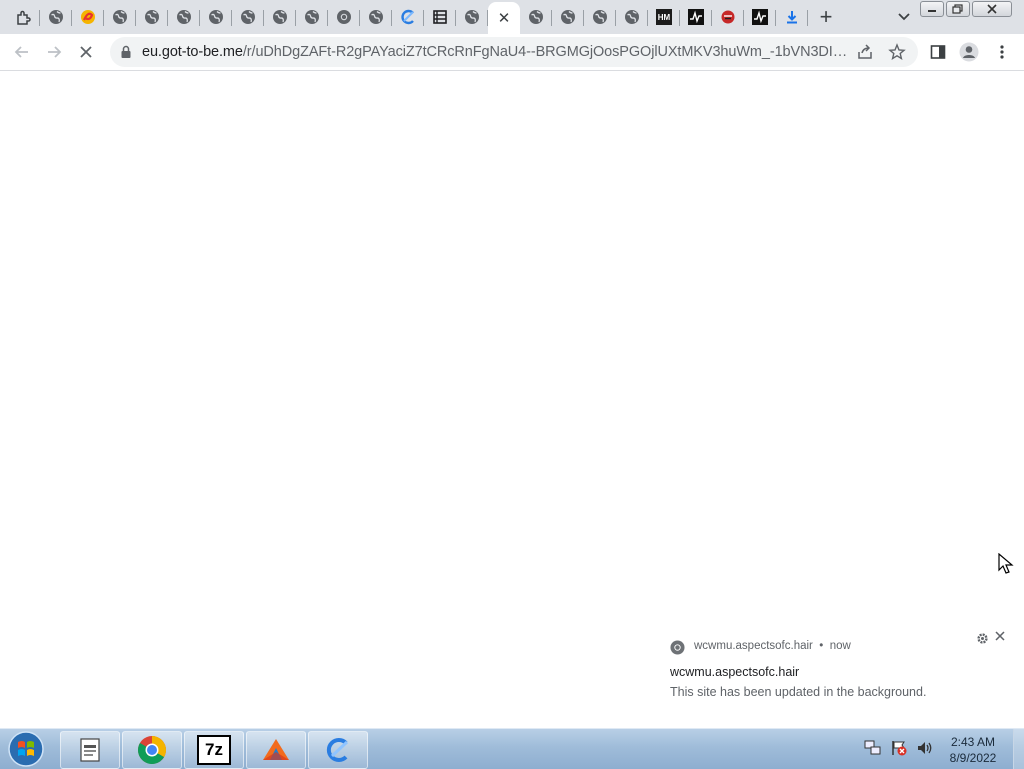  Describe the element at coordinates (126, 52) in the screenshot. I see `lock-icon` at that location.